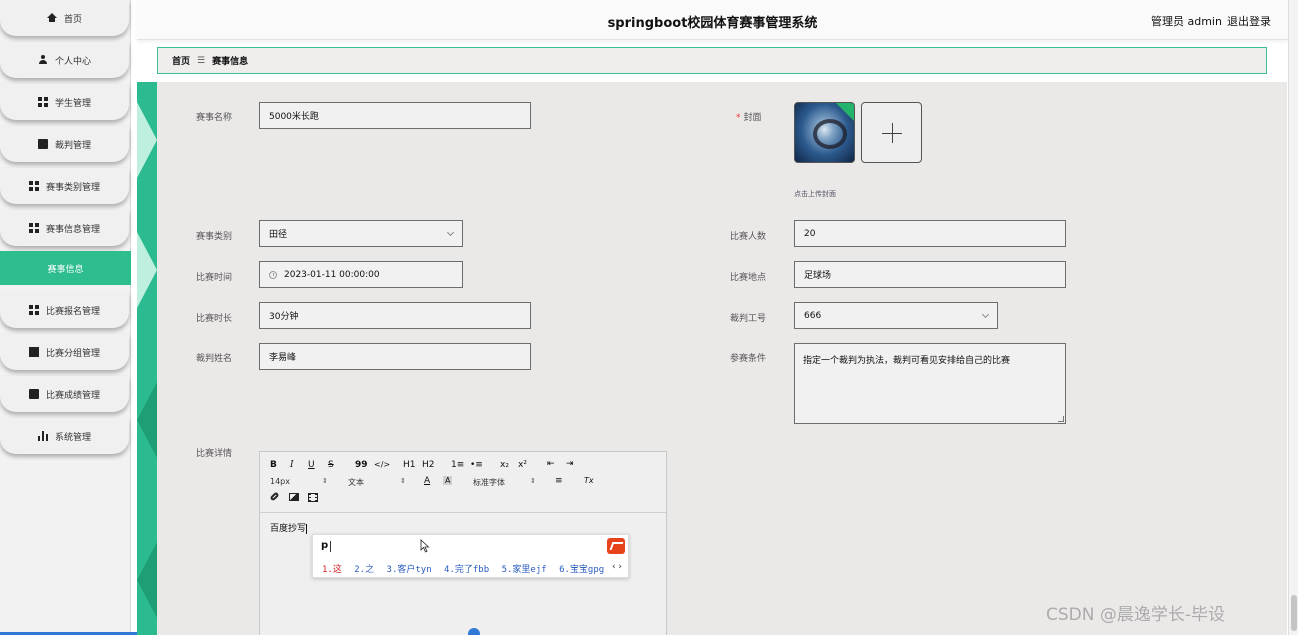  What do you see at coordinates (930, 383) in the screenshot?
I see `conditions-textarea: 指定一个裁判为执法，裁判可看见安排给自己的比赛` at bounding box center [930, 383].